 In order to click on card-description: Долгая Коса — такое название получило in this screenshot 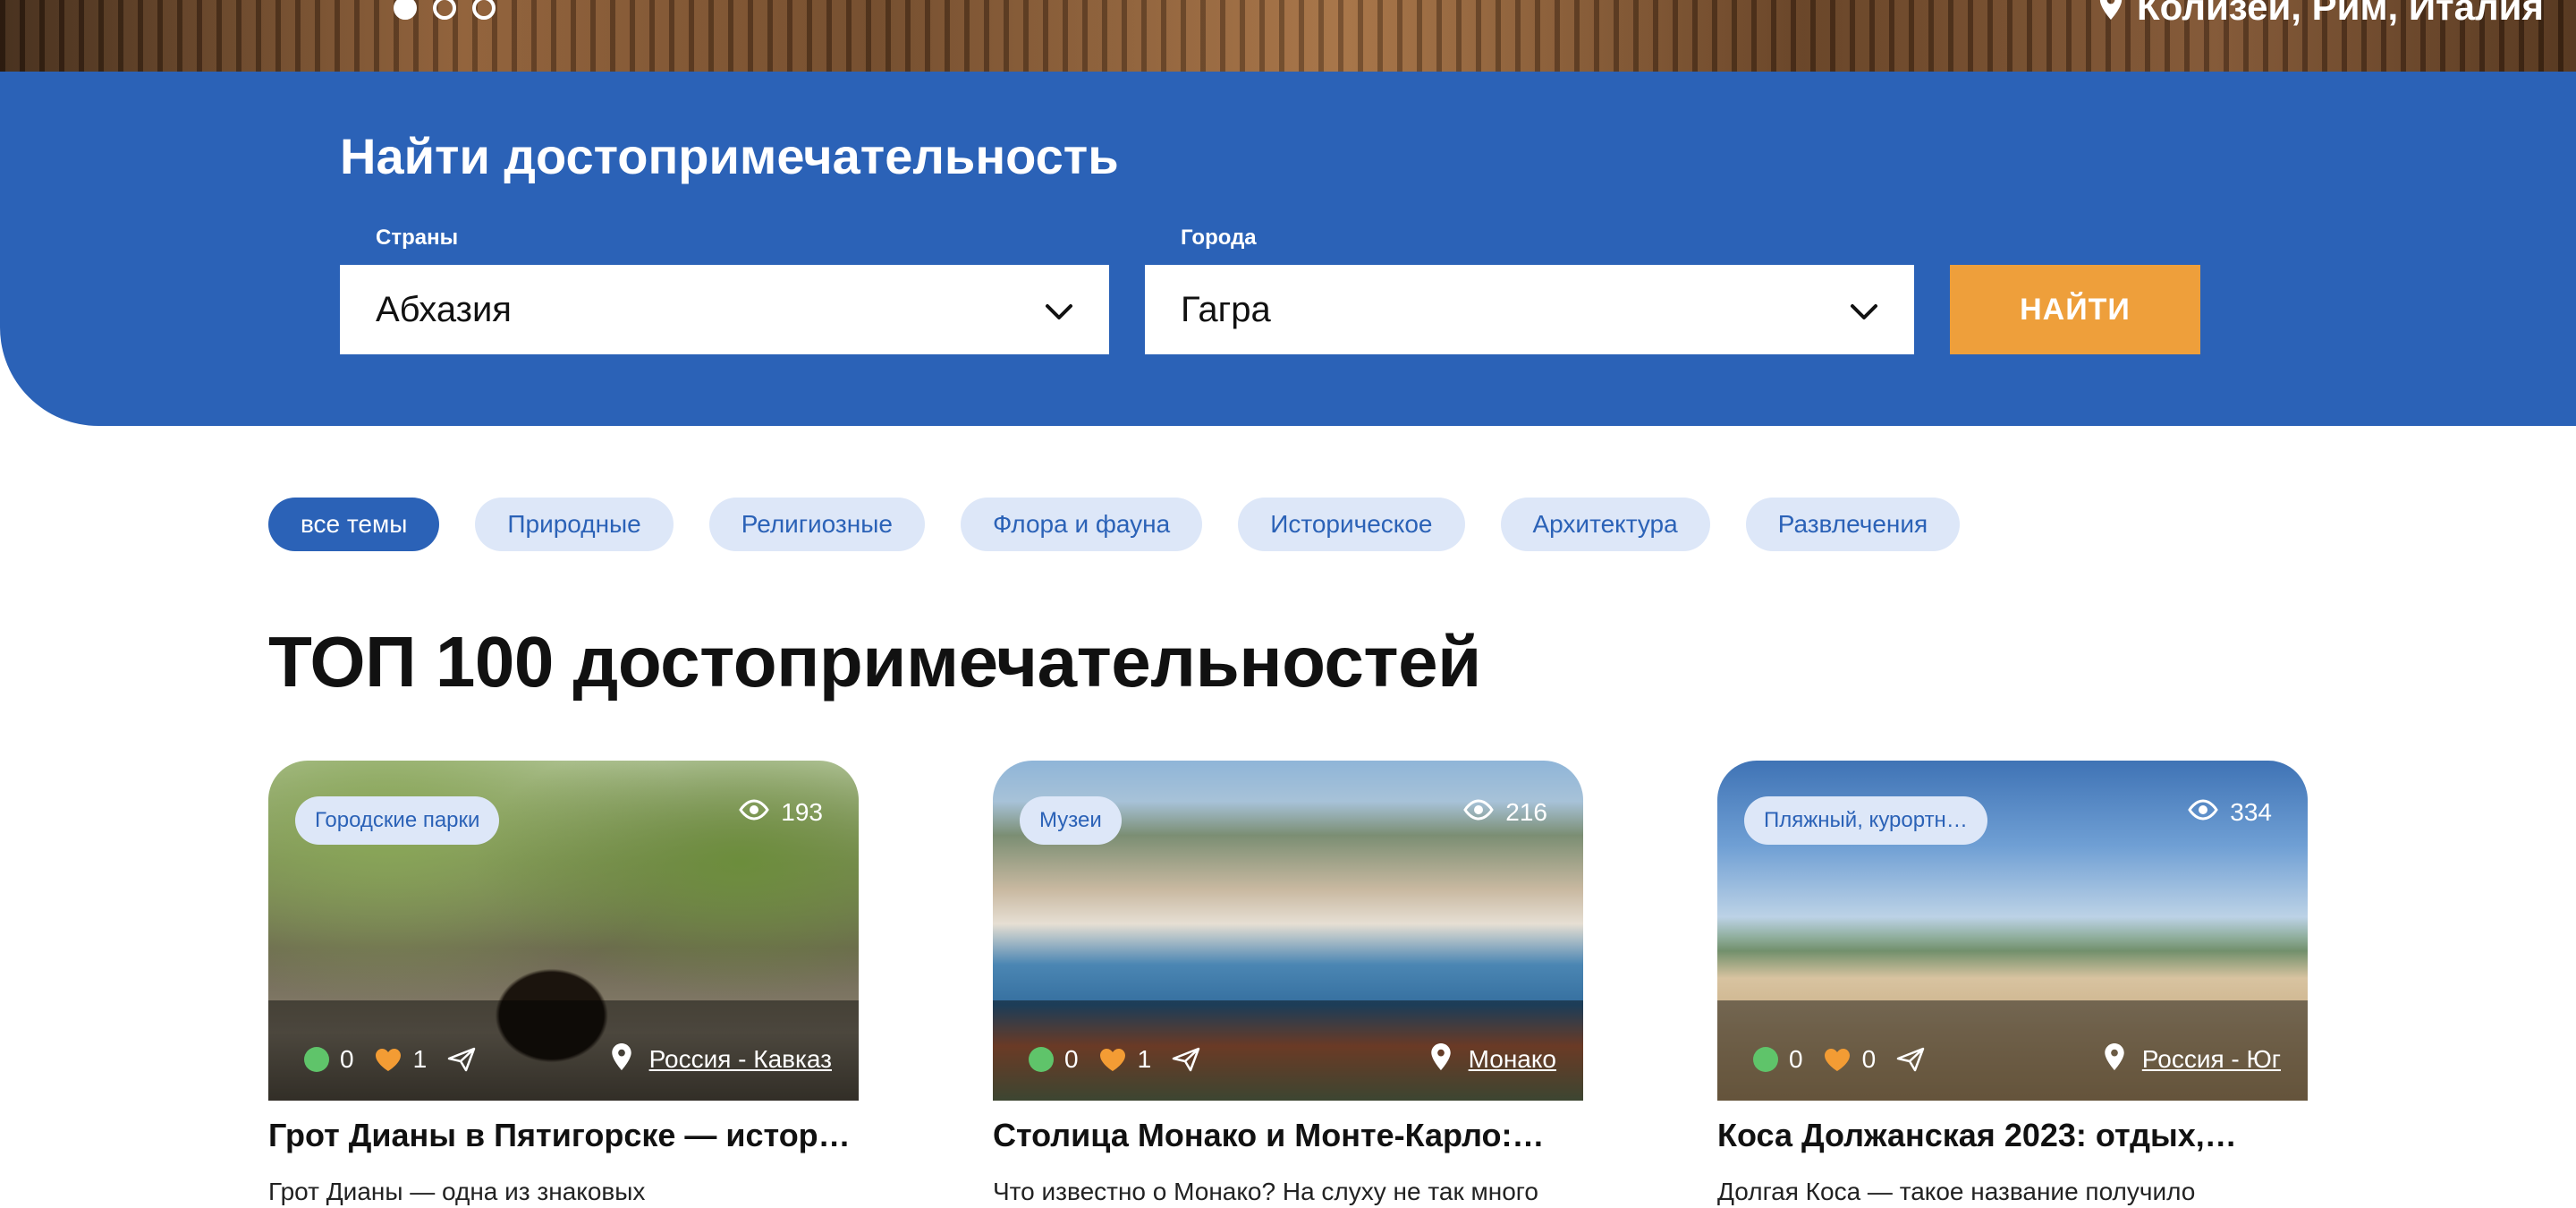, I will do `click(1956, 1191)`.